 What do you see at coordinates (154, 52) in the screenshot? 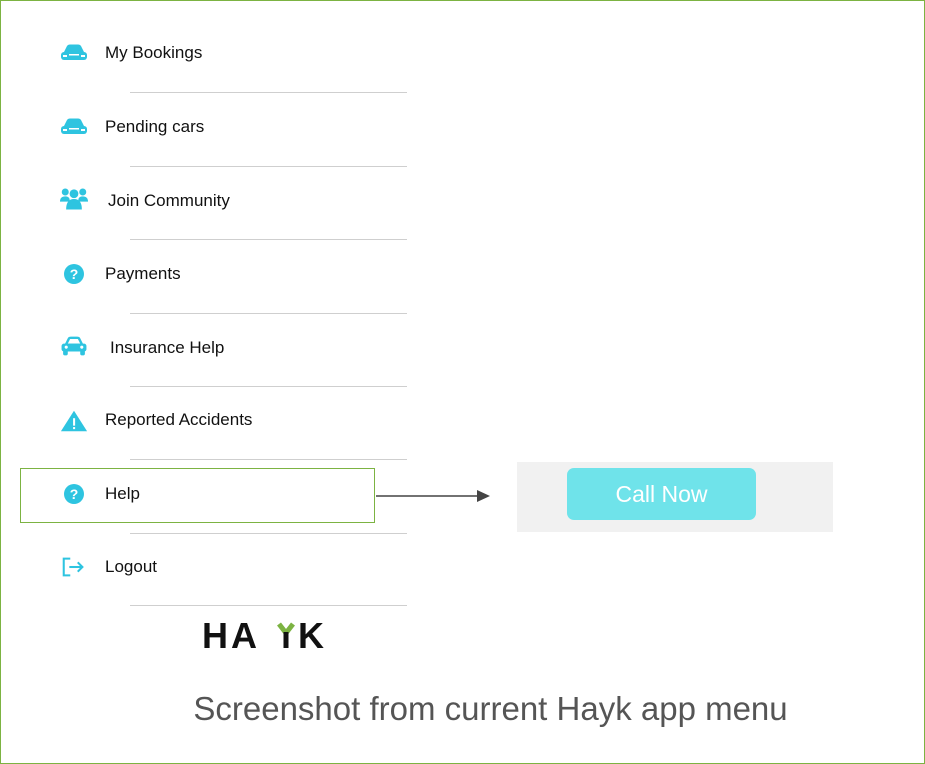
I see `menu-item-label: My Bookings` at bounding box center [154, 52].